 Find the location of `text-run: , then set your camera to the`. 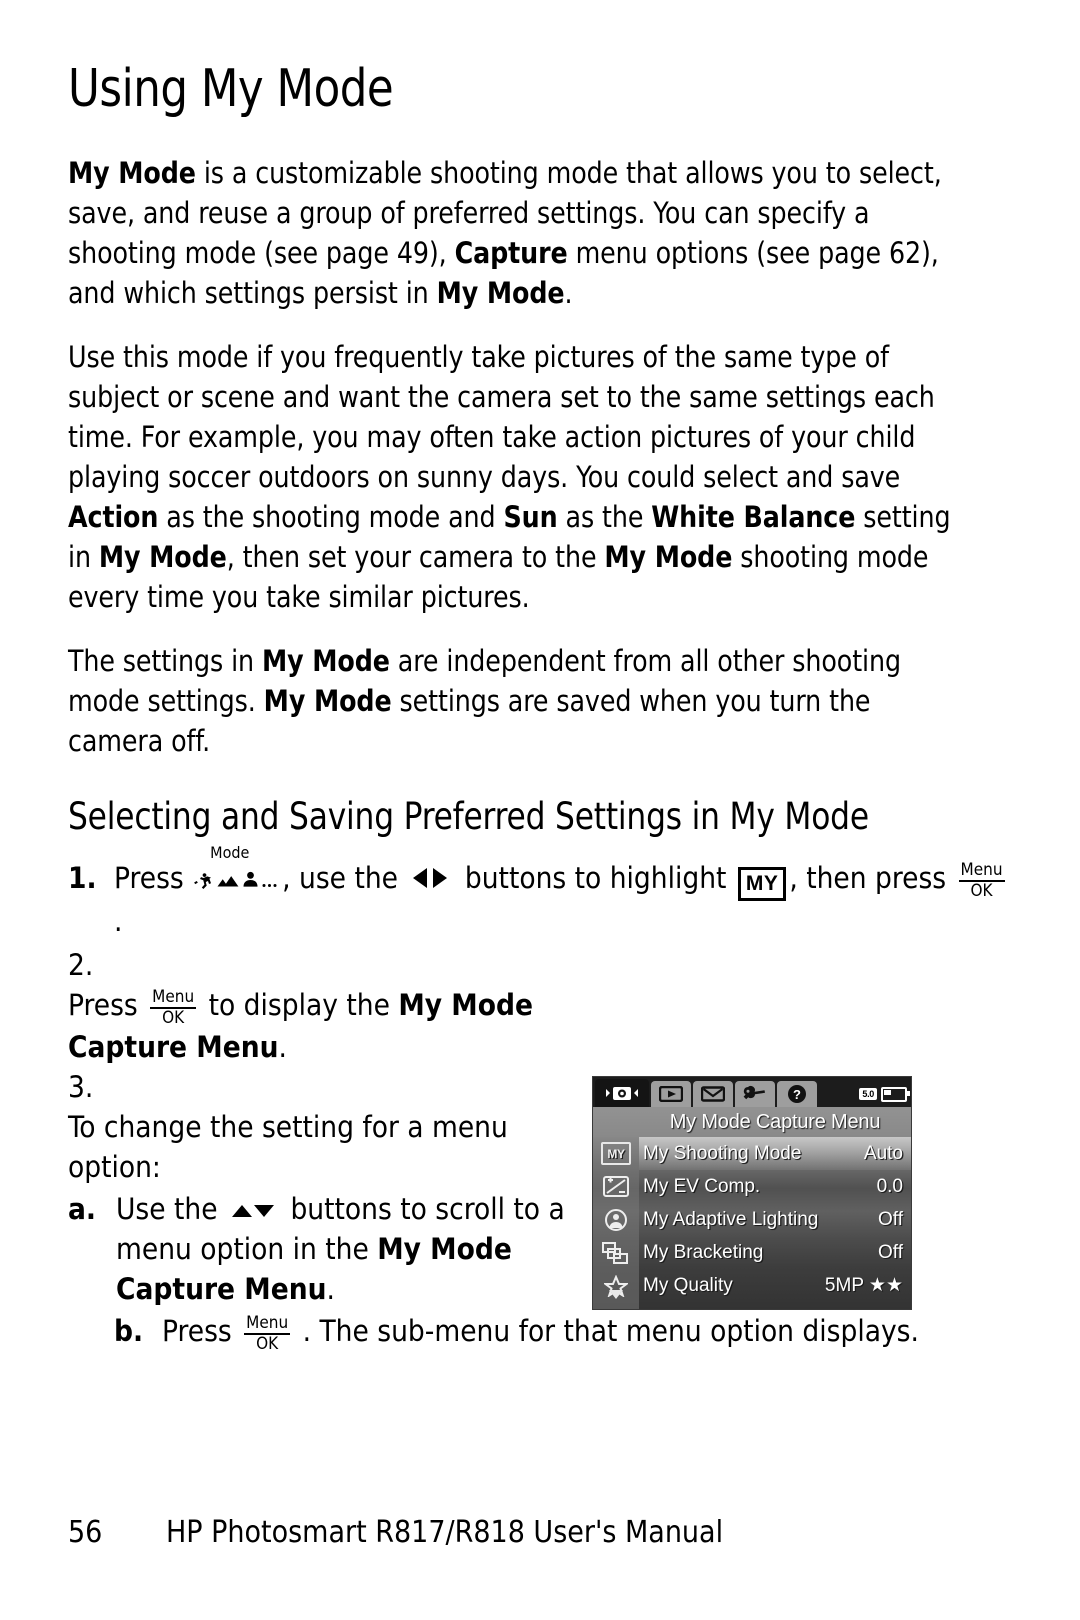

text-run: , then set your camera to the is located at coordinates (415, 556).